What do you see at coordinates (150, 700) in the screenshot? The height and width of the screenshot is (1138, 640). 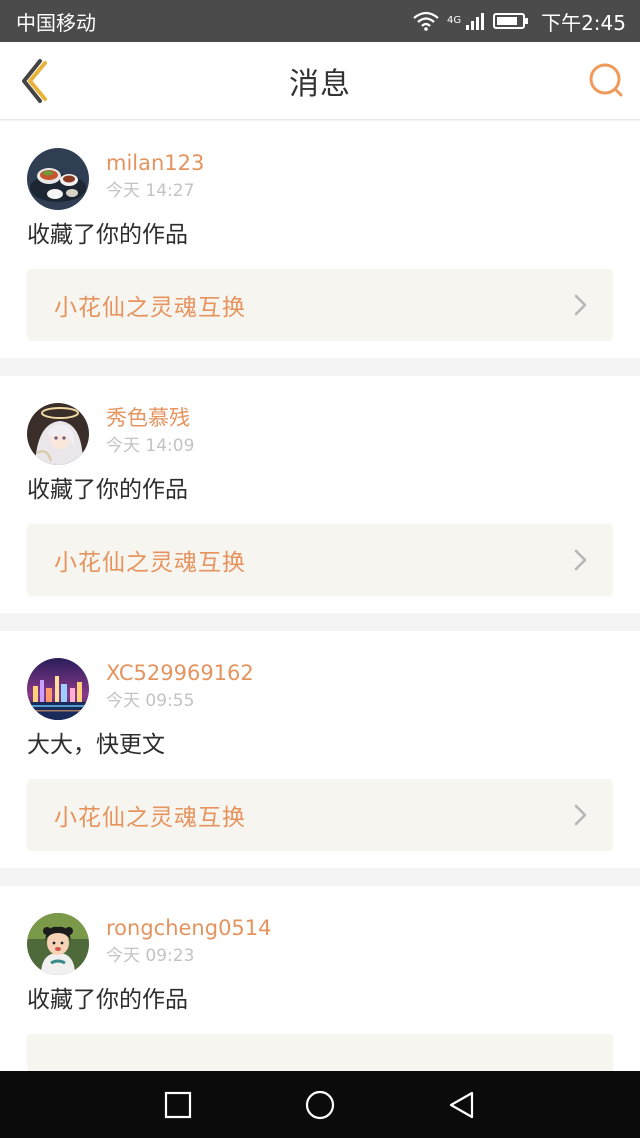 I see `timestamp: 今天 09:55` at bounding box center [150, 700].